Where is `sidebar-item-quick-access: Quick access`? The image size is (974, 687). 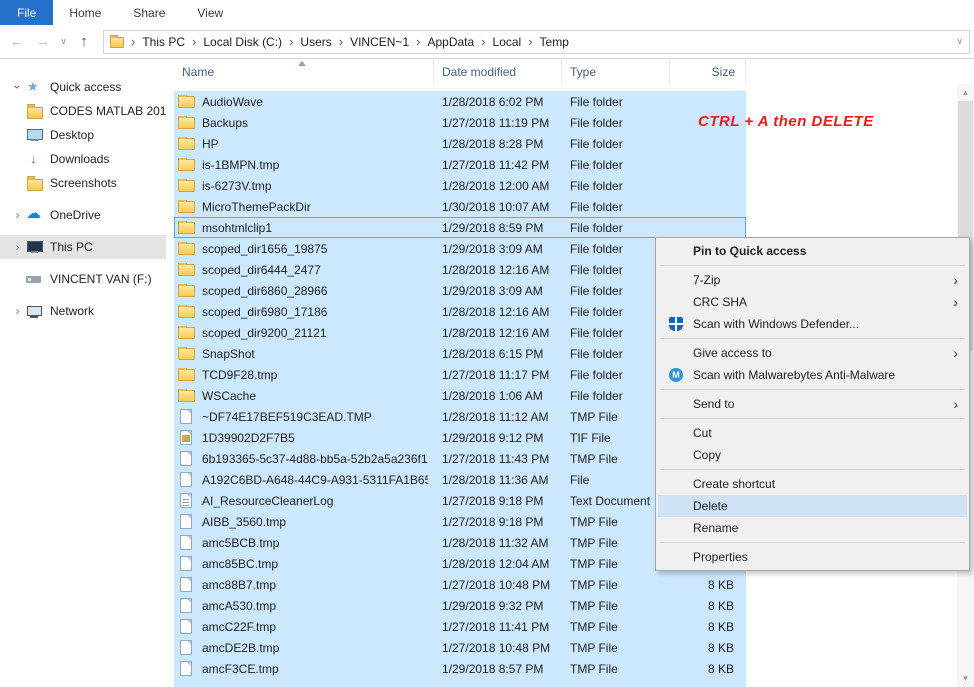 sidebar-item-quick-access: Quick access is located at coordinates (83, 87).